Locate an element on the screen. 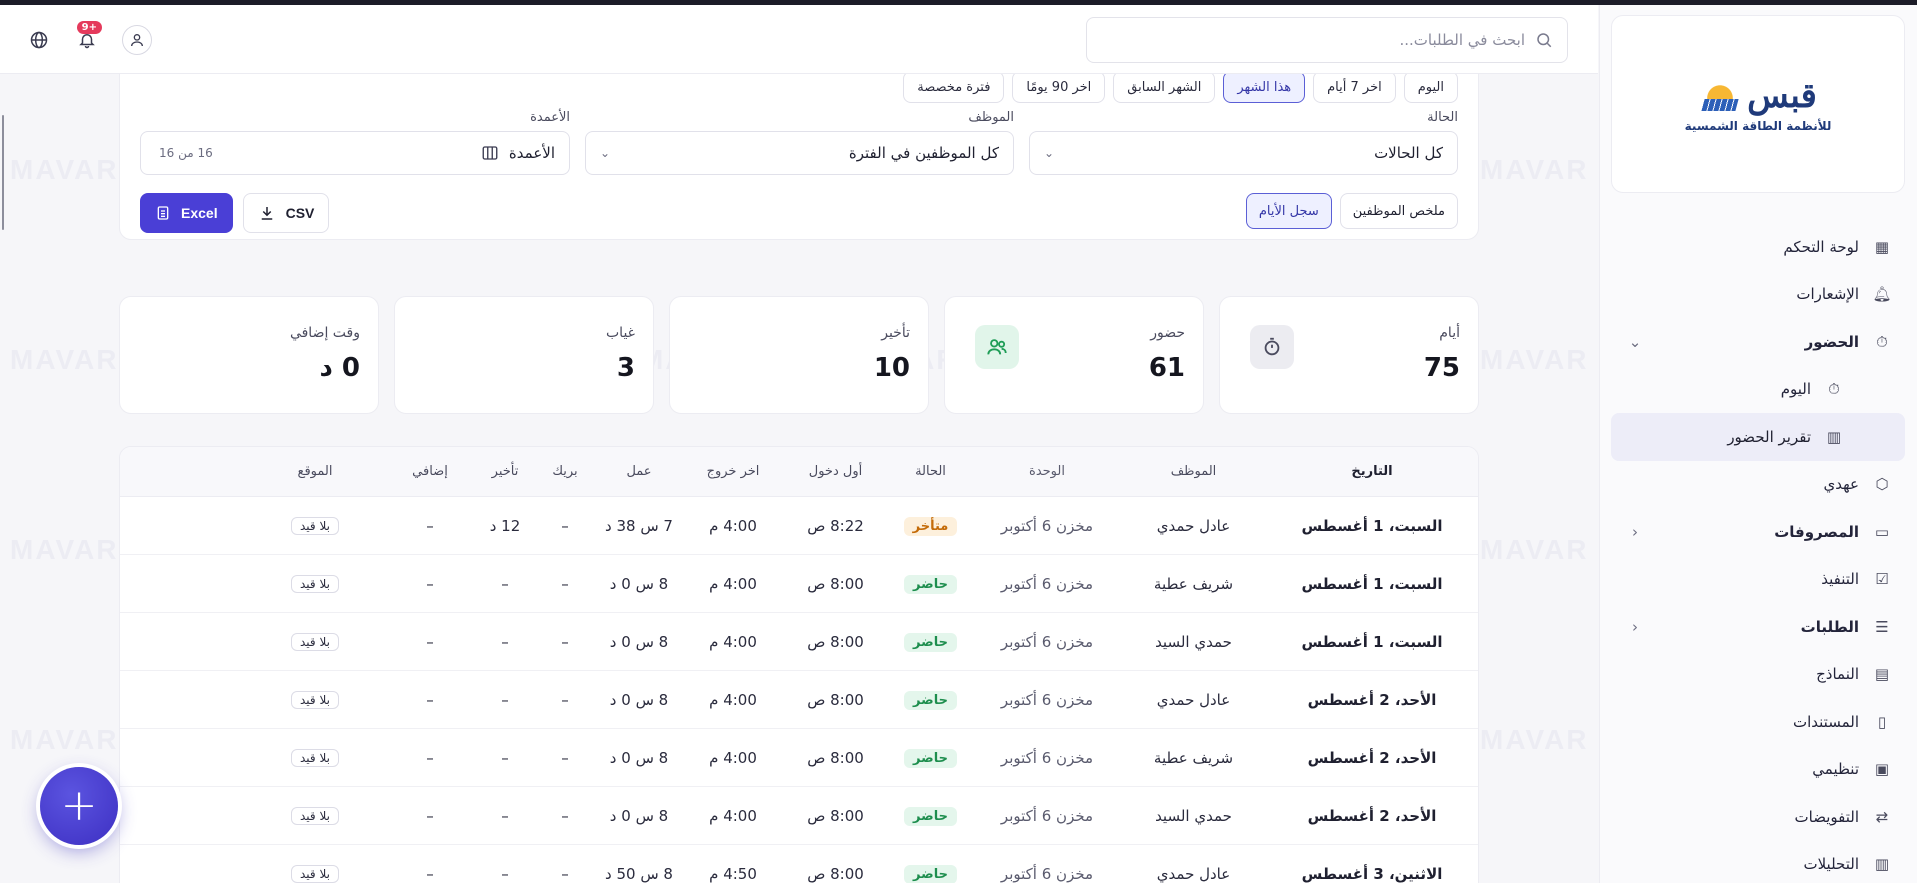  briefcase-icon: ▣ is located at coordinates (1882, 769).